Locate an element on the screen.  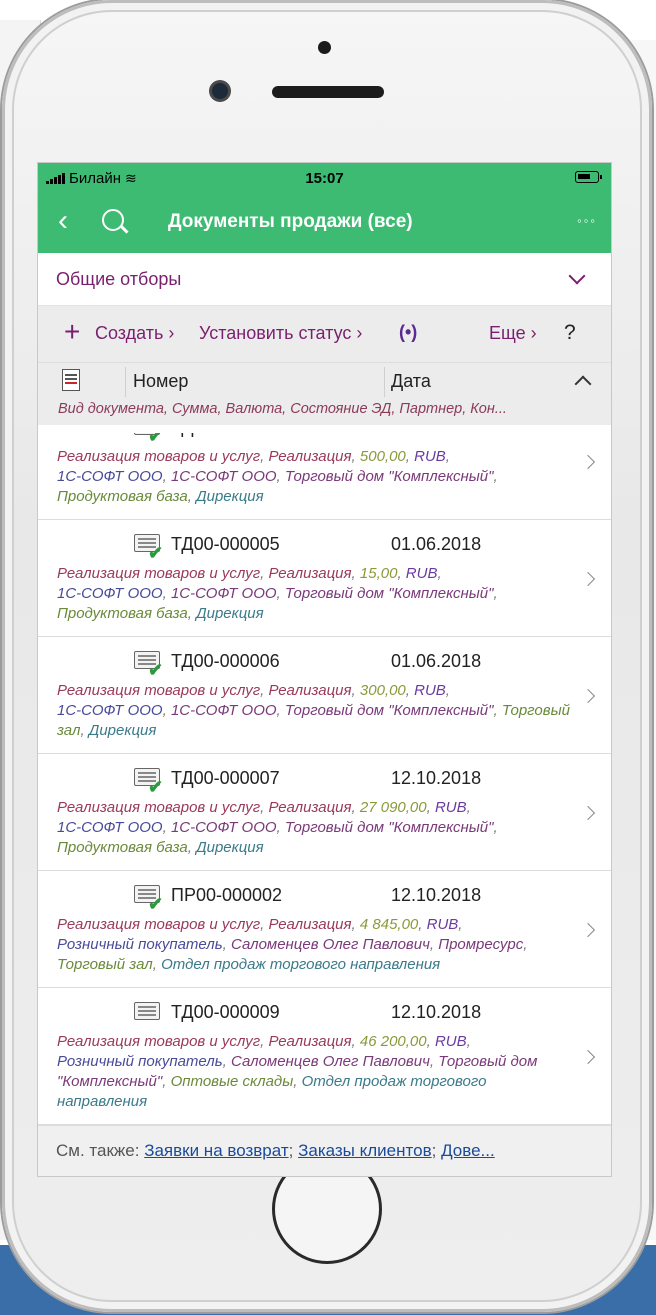
document-number: ТД00-000007 is located at coordinates (225, 778).